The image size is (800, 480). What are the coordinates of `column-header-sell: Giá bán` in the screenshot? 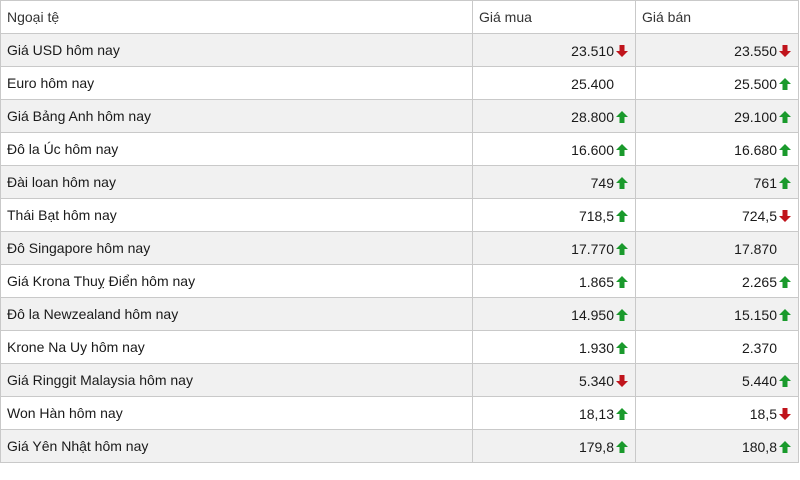 It's located at (717, 17).